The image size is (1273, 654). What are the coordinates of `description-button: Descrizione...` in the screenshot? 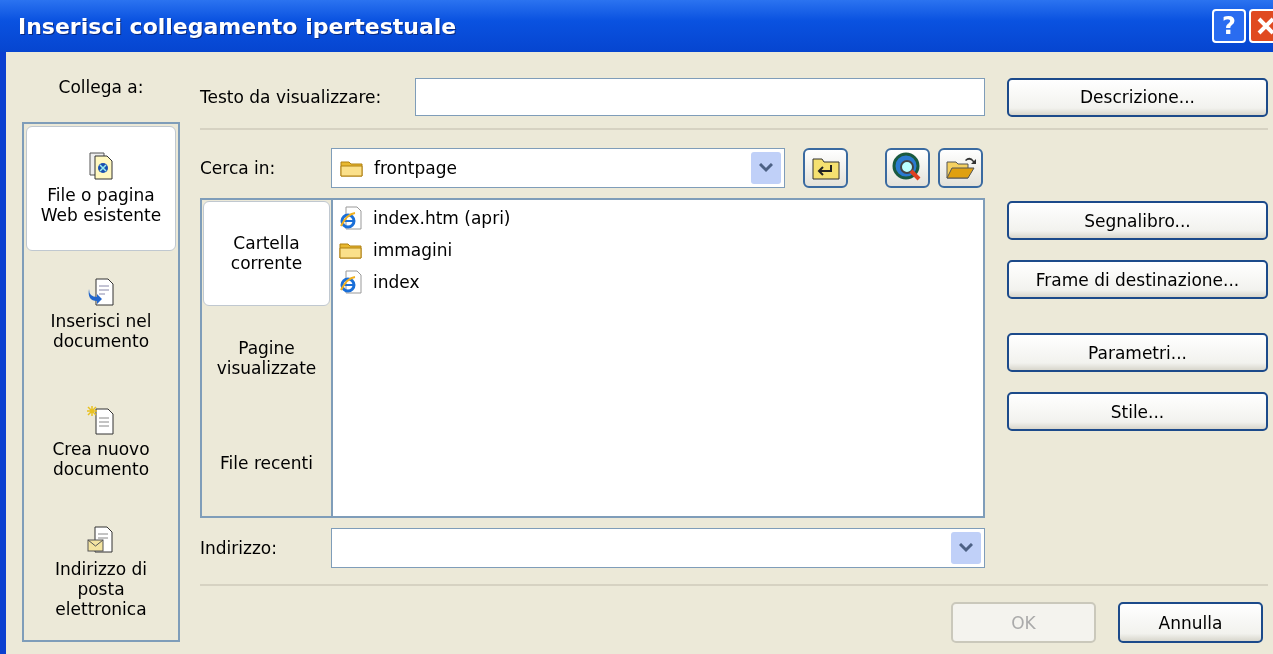 It's located at (1137, 97).